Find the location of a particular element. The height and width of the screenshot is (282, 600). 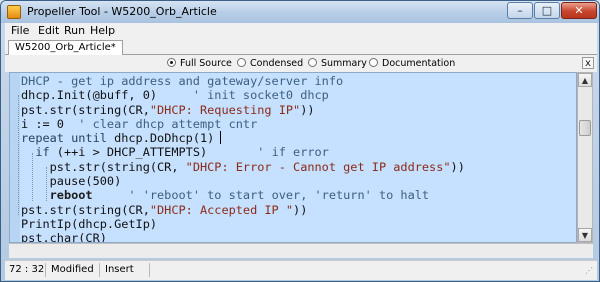

menu-help: Help is located at coordinates (102, 30).